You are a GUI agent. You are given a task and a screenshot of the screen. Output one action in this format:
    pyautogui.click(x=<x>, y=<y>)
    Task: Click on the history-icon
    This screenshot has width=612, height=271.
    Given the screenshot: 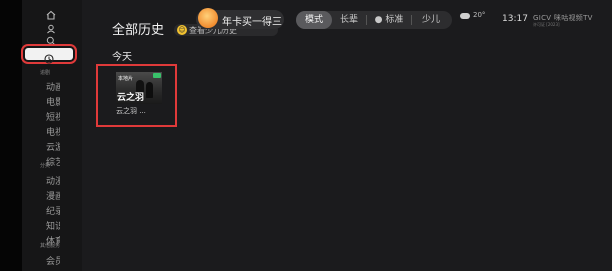 What is the action you would take?
    pyautogui.click(x=49, y=56)
    